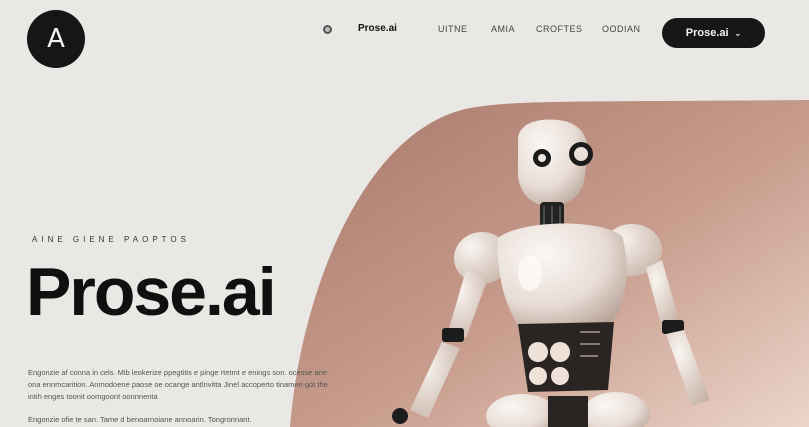  I want to click on logo-letter: A, so click(56, 39).